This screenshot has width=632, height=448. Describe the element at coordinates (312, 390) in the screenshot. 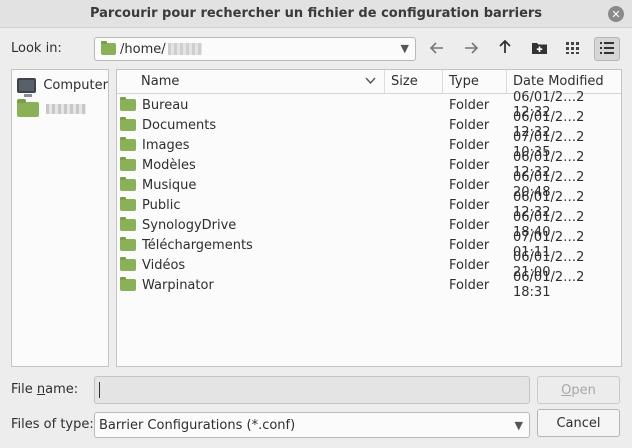

I see `file-name-input` at that location.